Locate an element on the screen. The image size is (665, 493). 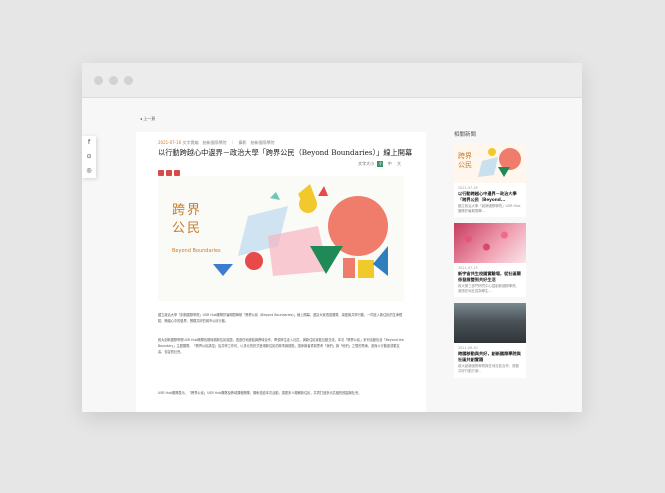
font-size-small: 小 is located at coordinates (380, 164).